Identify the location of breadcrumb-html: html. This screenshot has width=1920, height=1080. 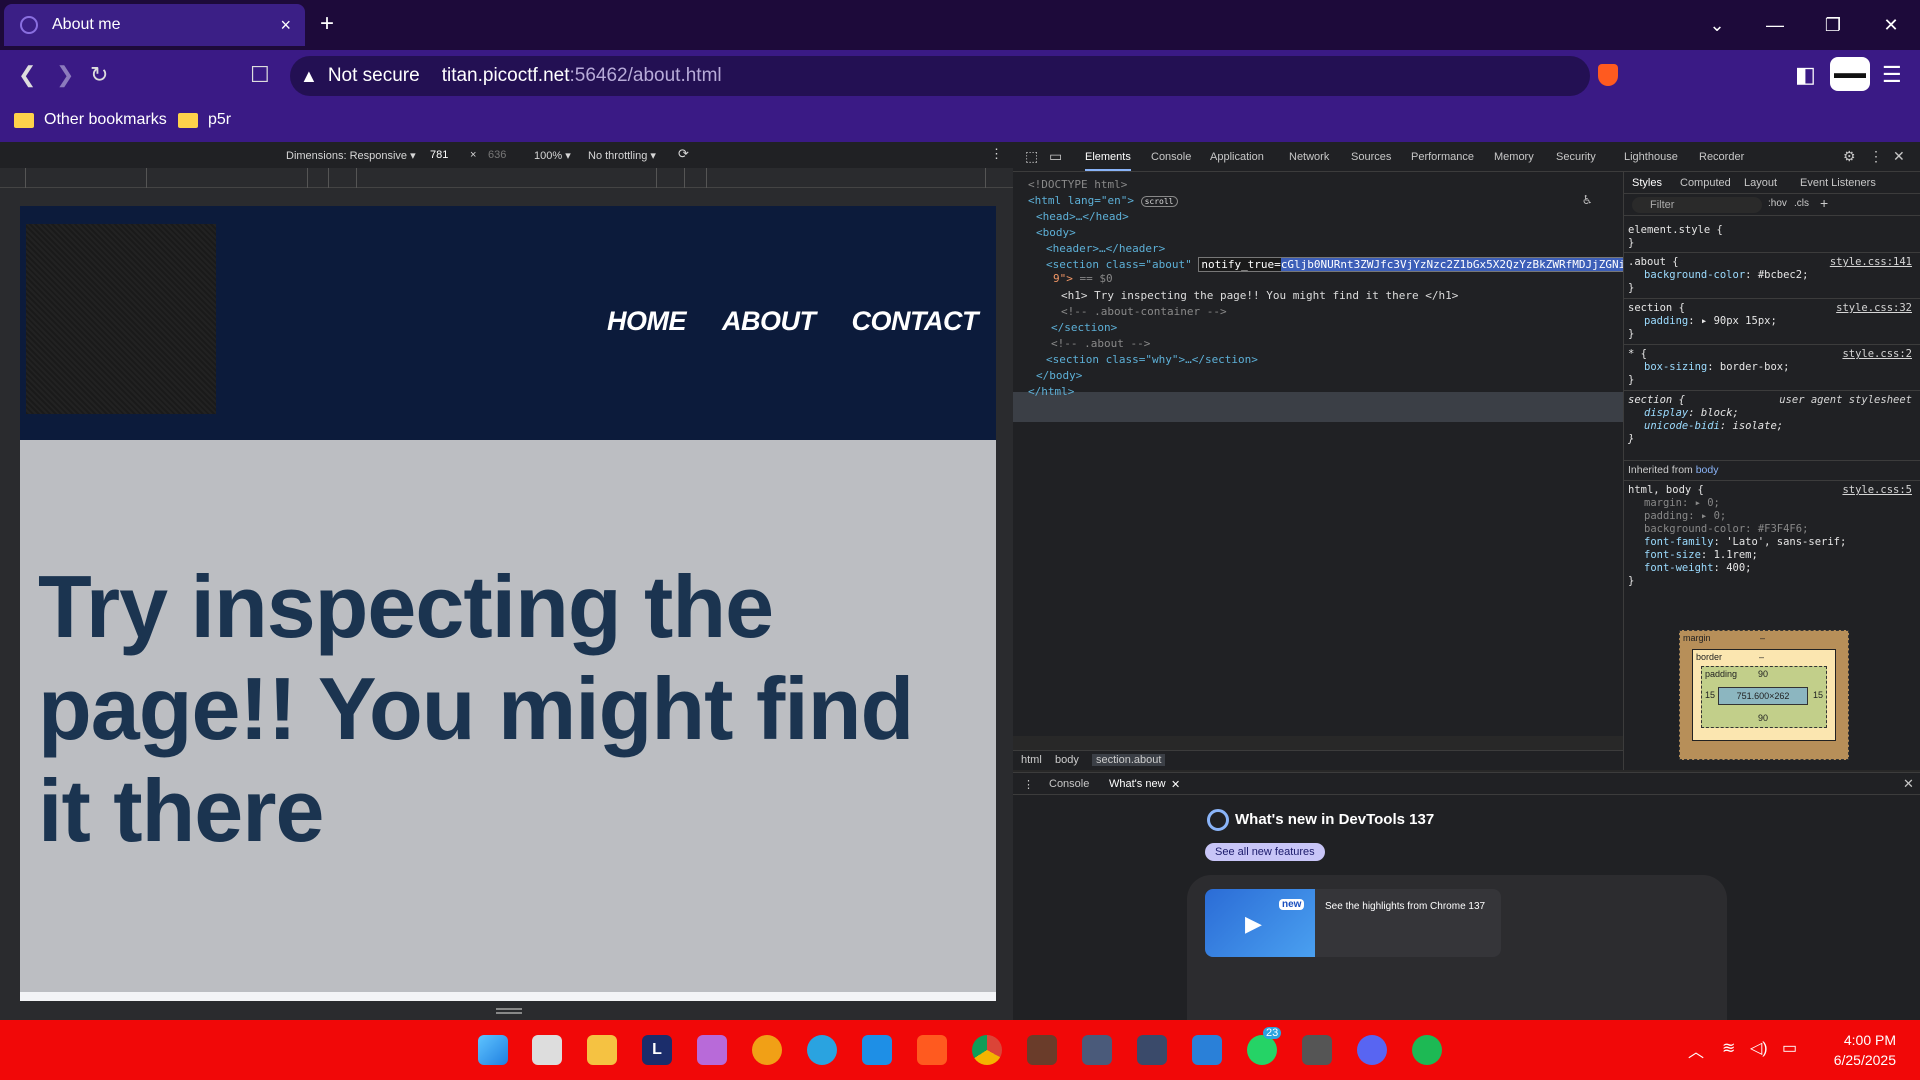
(1031, 760).